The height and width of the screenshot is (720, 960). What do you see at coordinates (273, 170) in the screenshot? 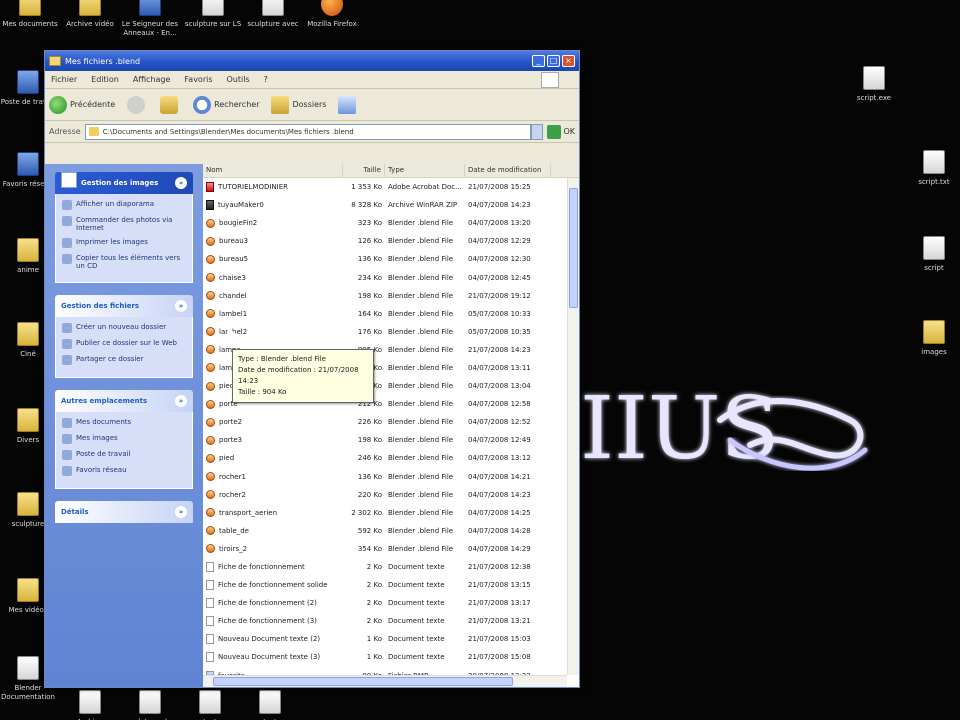
I see `column-header-name: Nom` at bounding box center [273, 170].